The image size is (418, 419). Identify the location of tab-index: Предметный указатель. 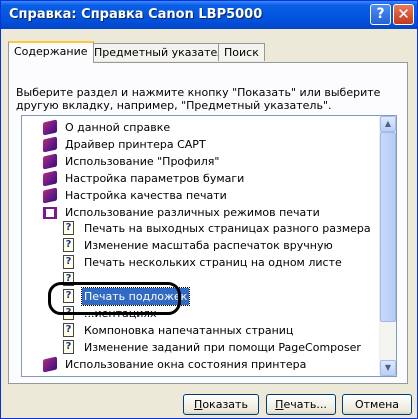
(162, 52).